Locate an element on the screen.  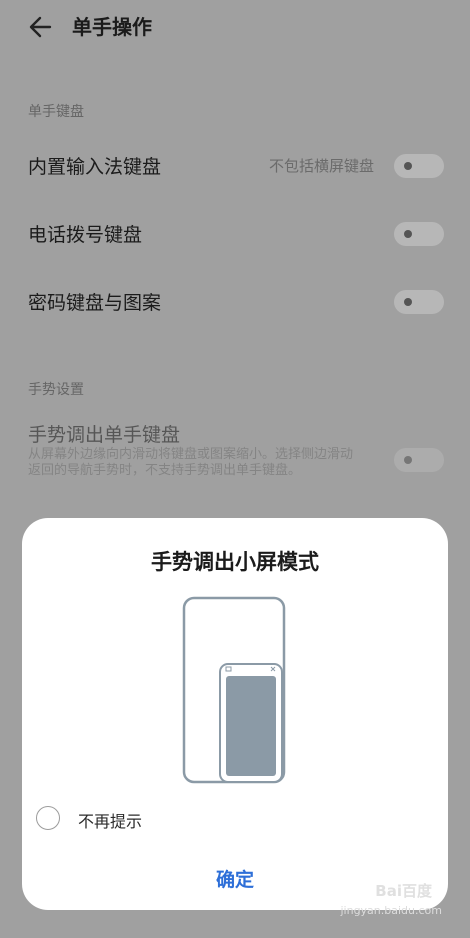
section-title-keyboard: 单手键盘 is located at coordinates (56, 112).